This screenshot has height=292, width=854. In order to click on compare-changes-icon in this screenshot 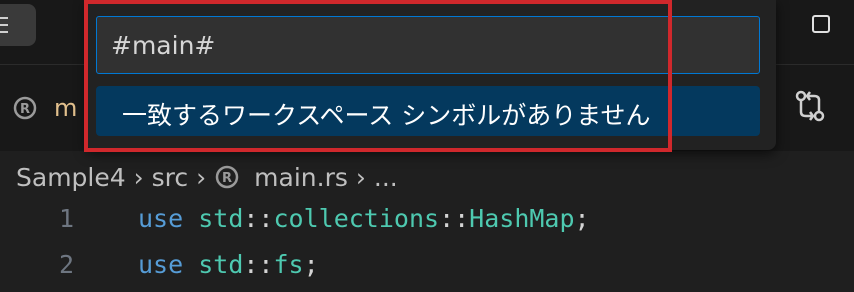, I will do `click(810, 106)`.